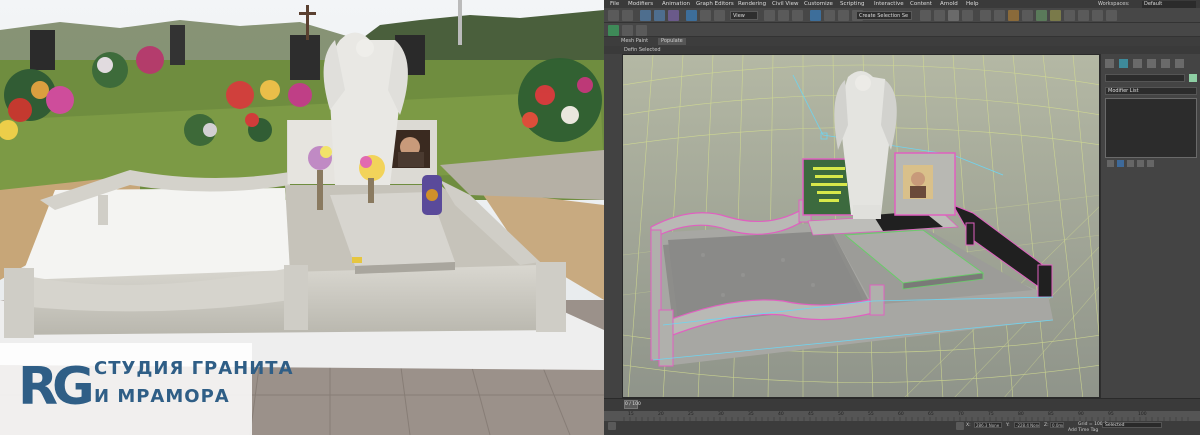 The image size is (1200, 435). Describe the element at coordinates (1111, 414) in the screenshot. I see `tick-label: 95` at that location.